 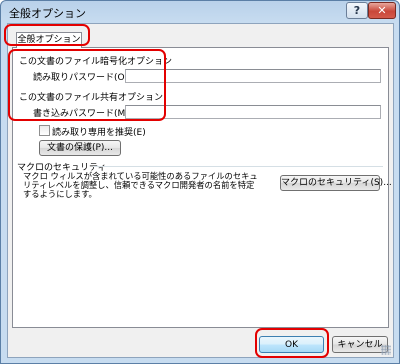 What do you see at coordinates (82, 78) in the screenshot?
I see `open-password-label: 読み取りパスワード(O):` at bounding box center [82, 78].